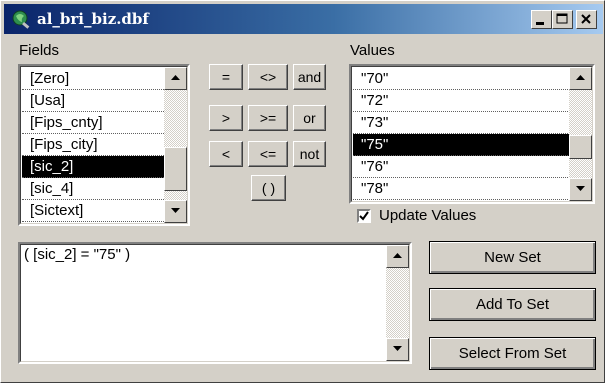 This screenshot has width=605, height=383. Describe the element at coordinates (93, 79) in the screenshot. I see `field-item: [Zero]` at that location.